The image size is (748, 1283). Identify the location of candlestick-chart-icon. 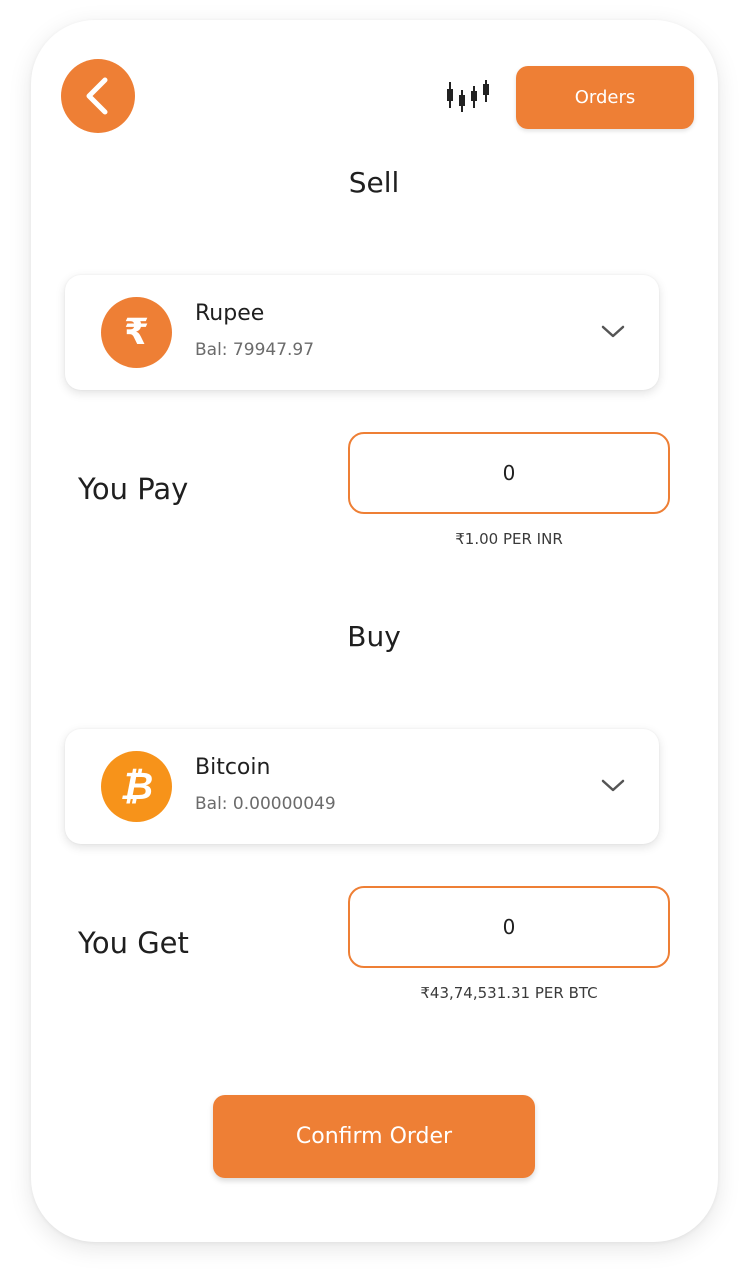
(469, 97).